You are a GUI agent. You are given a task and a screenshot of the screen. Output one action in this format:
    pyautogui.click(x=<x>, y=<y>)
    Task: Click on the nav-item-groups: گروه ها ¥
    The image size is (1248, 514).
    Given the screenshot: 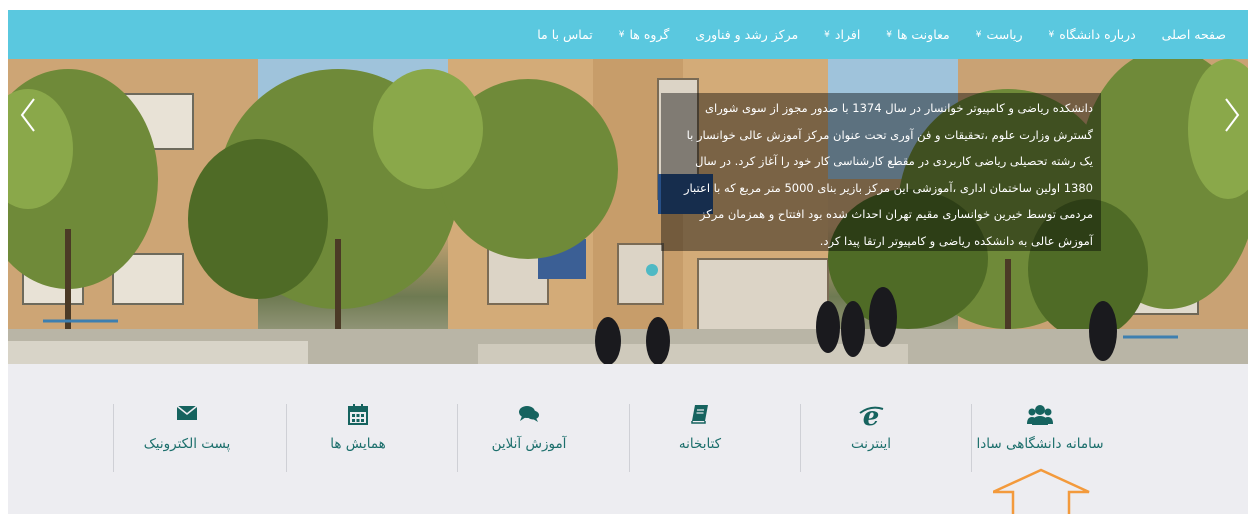 What is the action you would take?
    pyautogui.click(x=644, y=34)
    